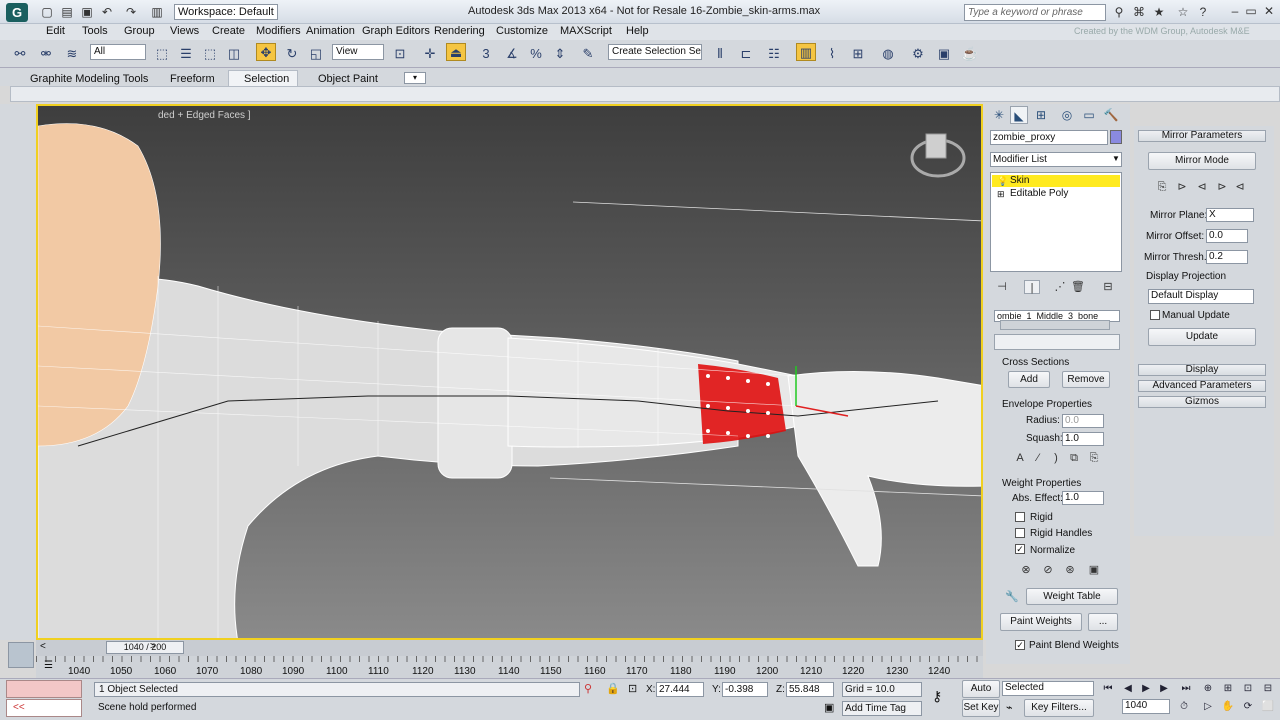  Describe the element at coordinates (1116, 158) in the screenshot. I see `modifier-list-chevron-down-icon: ▼` at that location.